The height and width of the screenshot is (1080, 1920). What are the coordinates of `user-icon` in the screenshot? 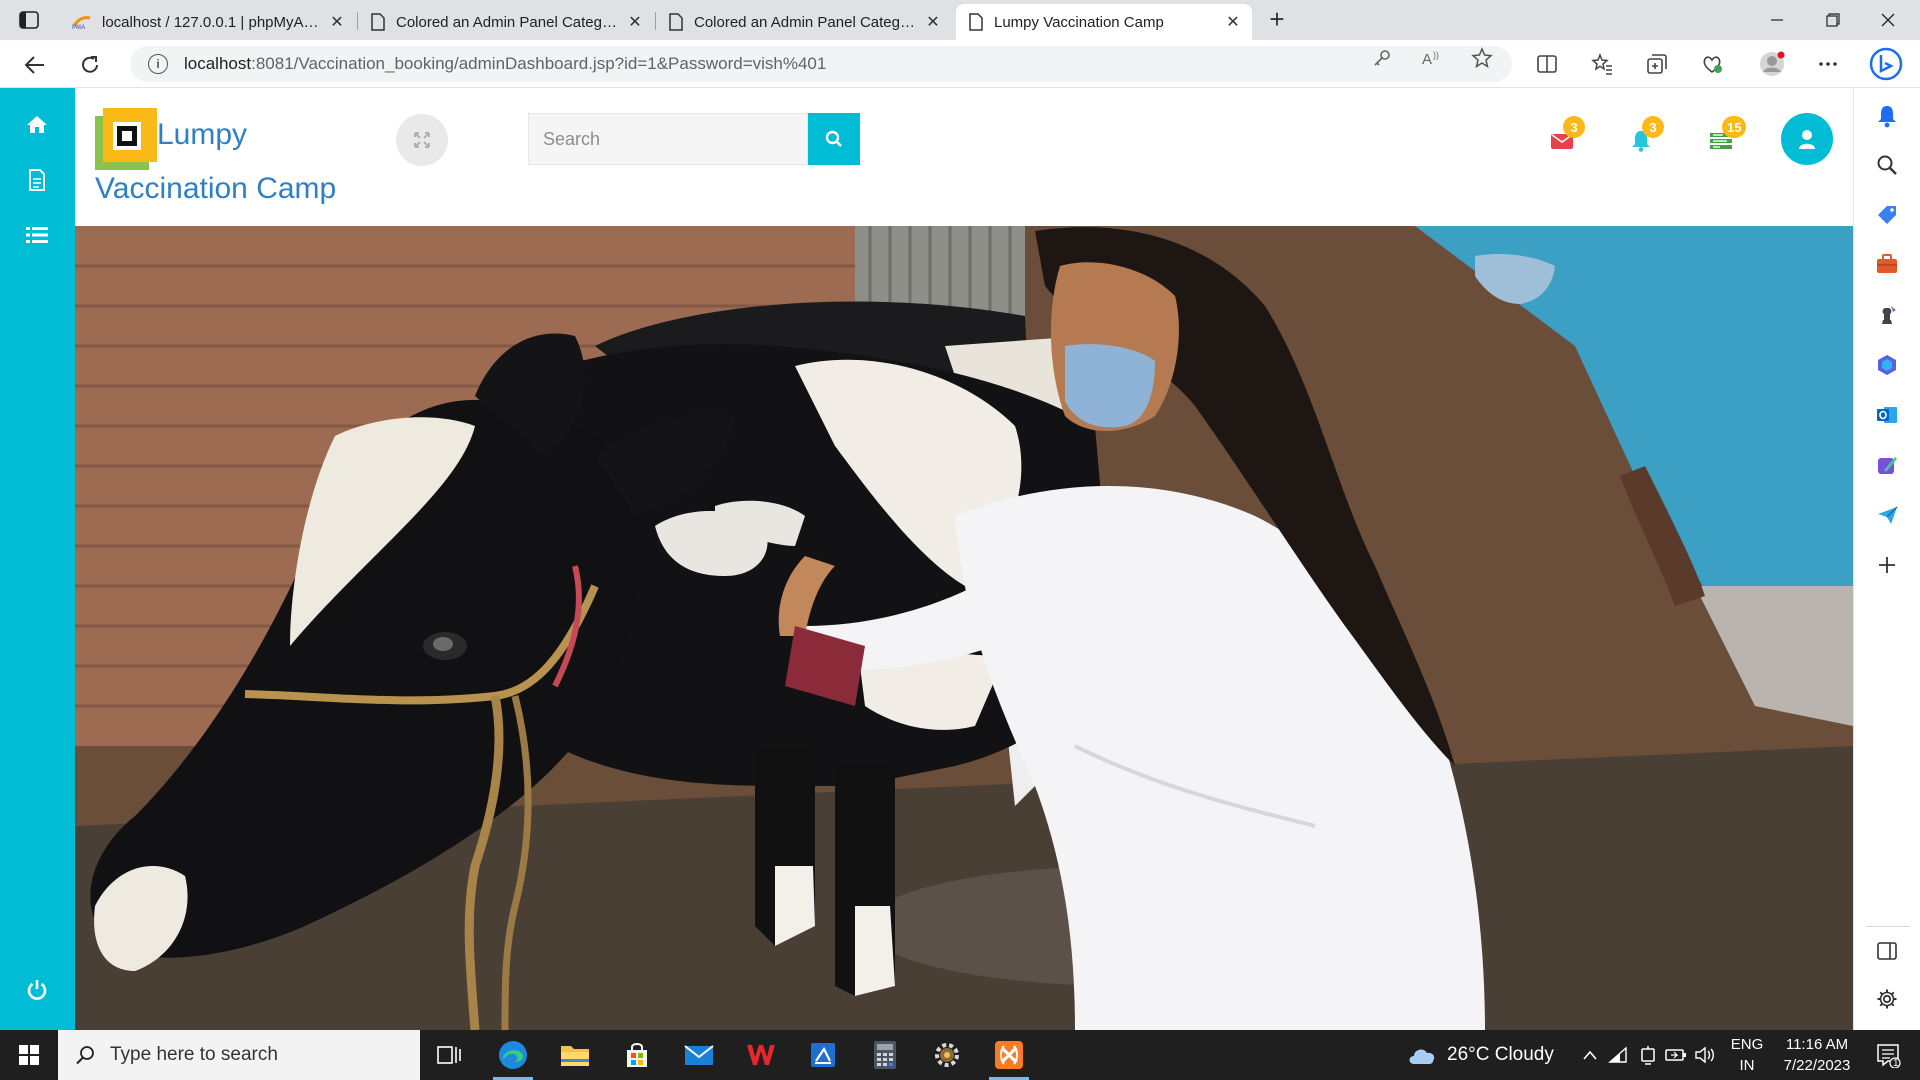 It's located at (1807, 139).